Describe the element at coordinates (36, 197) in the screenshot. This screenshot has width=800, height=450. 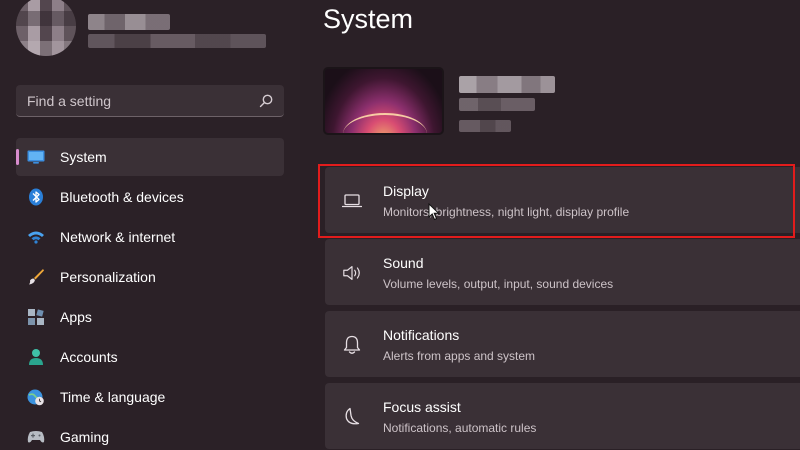
I see `bluetooth-icon` at that location.